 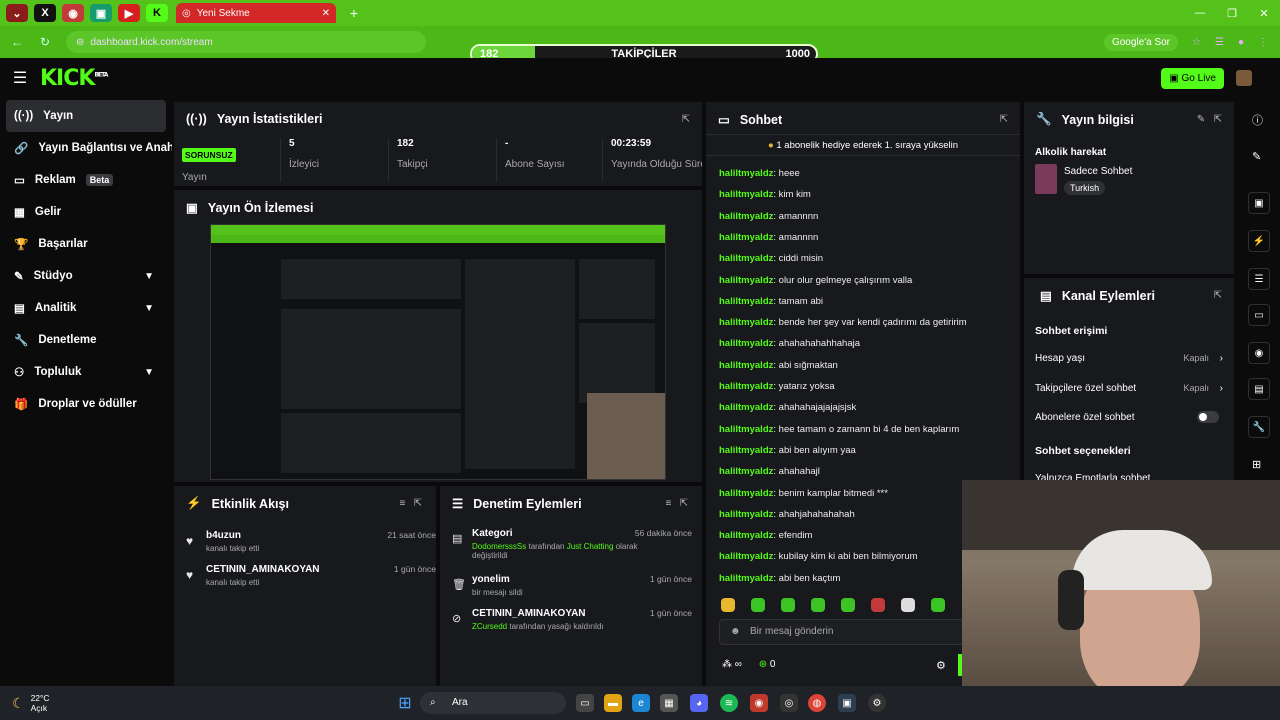 I want to click on chat-message: haliltmyaldz: abi sığmaktan, so click(x=778, y=365).